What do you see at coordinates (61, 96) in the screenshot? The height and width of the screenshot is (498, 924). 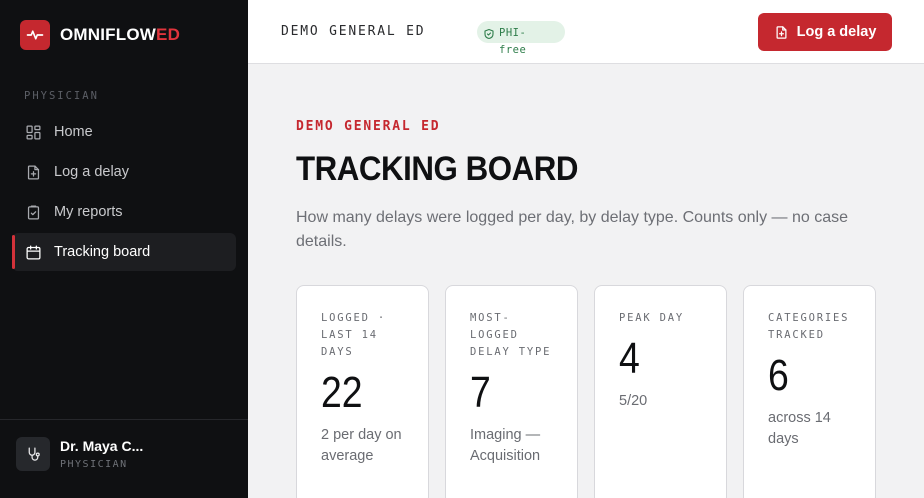 I see `sidebar-section-label: PHYSICIAN` at bounding box center [61, 96].